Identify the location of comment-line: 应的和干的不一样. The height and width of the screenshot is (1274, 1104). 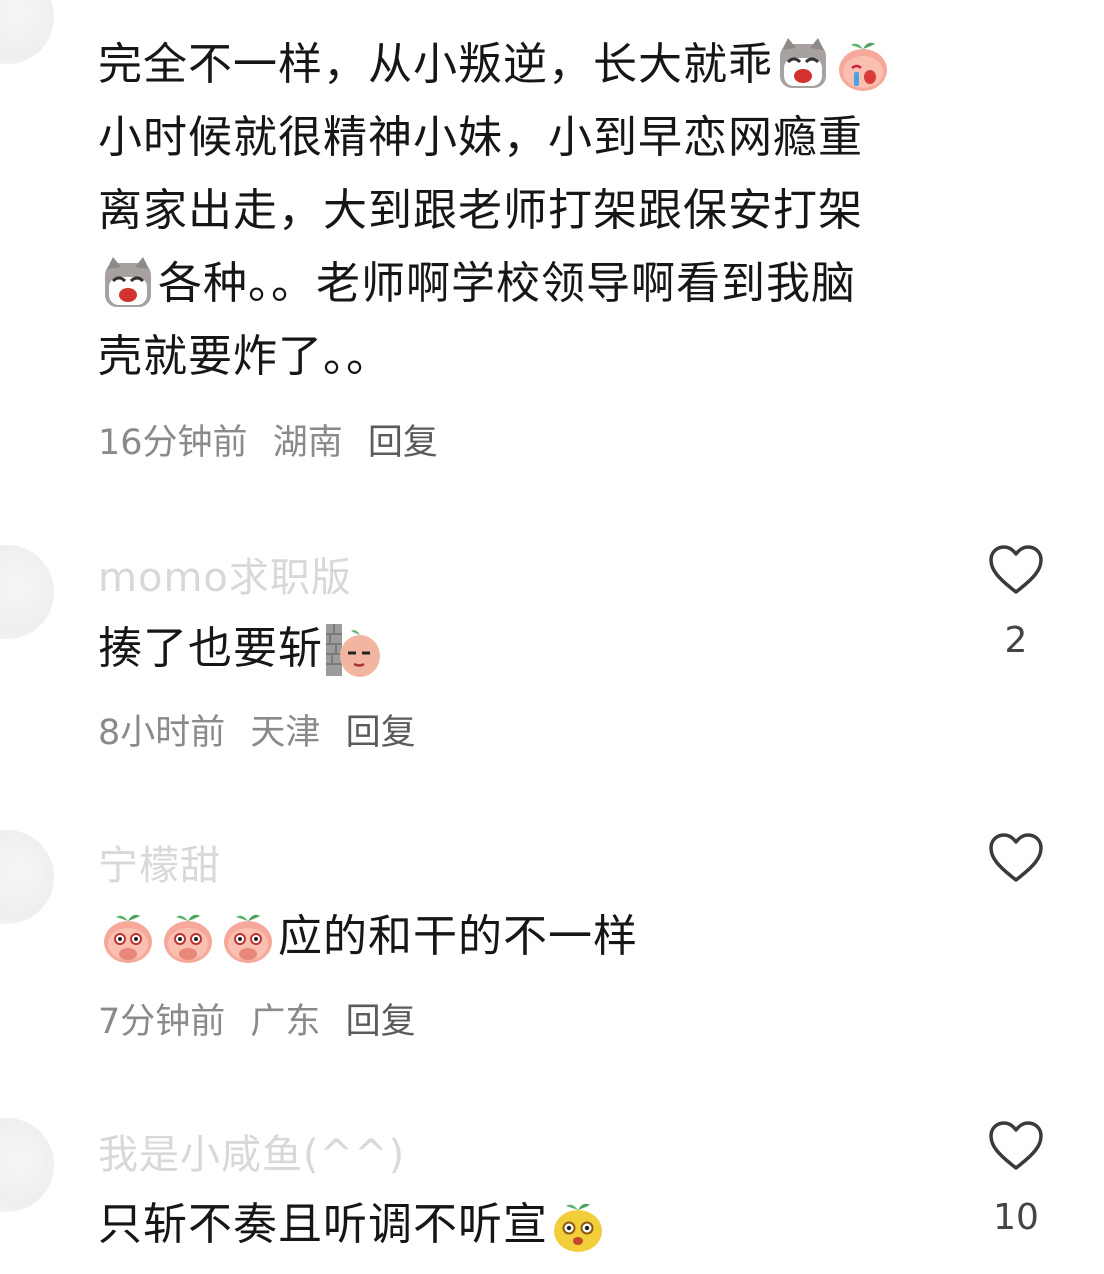
(368, 936).